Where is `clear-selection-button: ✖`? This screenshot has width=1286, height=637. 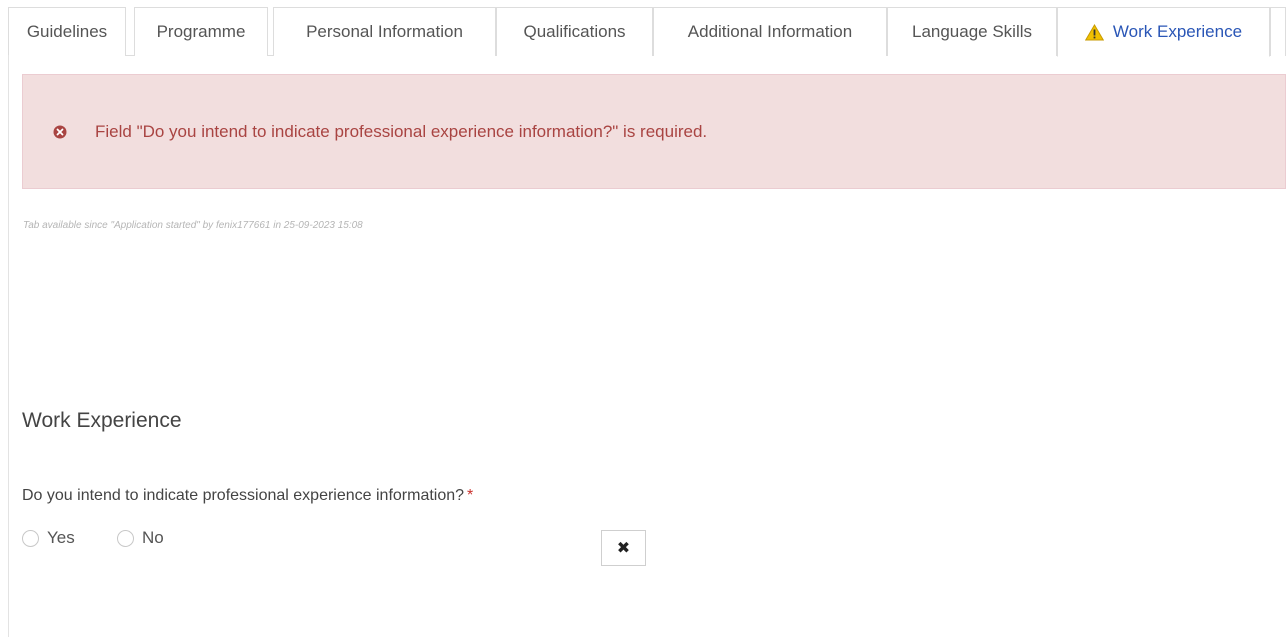 clear-selection-button: ✖ is located at coordinates (623, 548).